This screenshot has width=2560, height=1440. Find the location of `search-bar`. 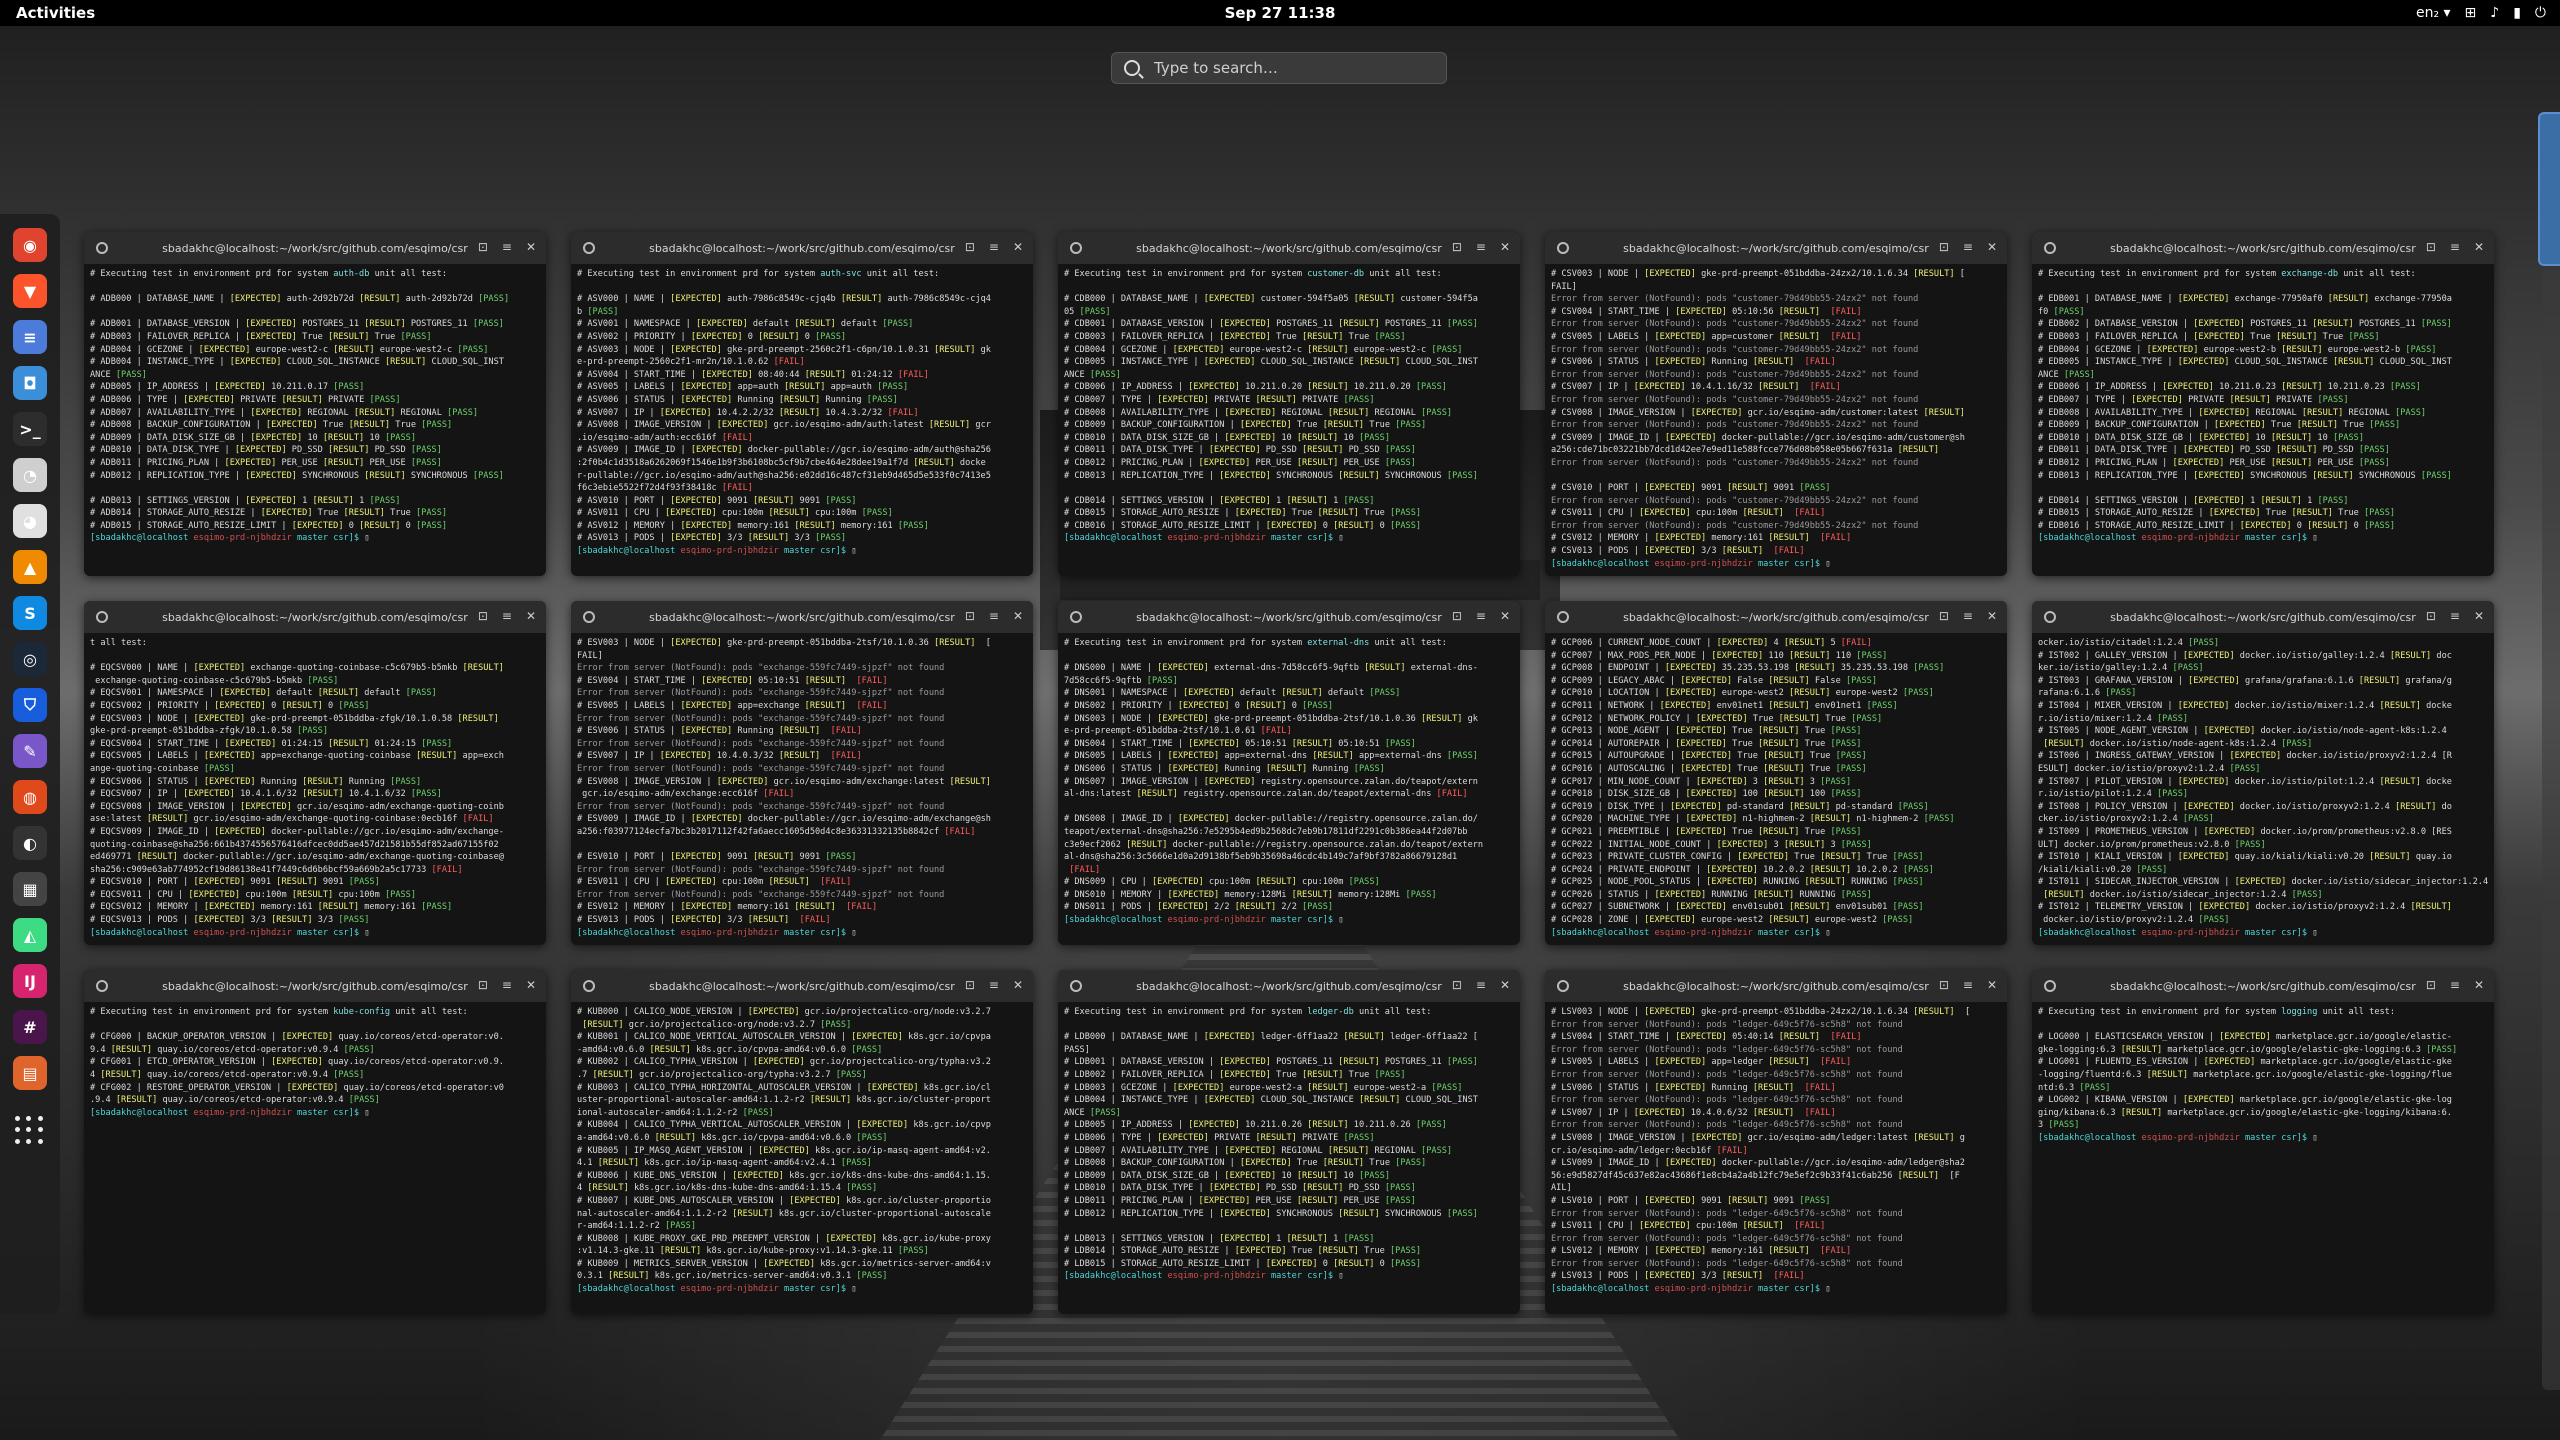

search-bar is located at coordinates (1279, 68).